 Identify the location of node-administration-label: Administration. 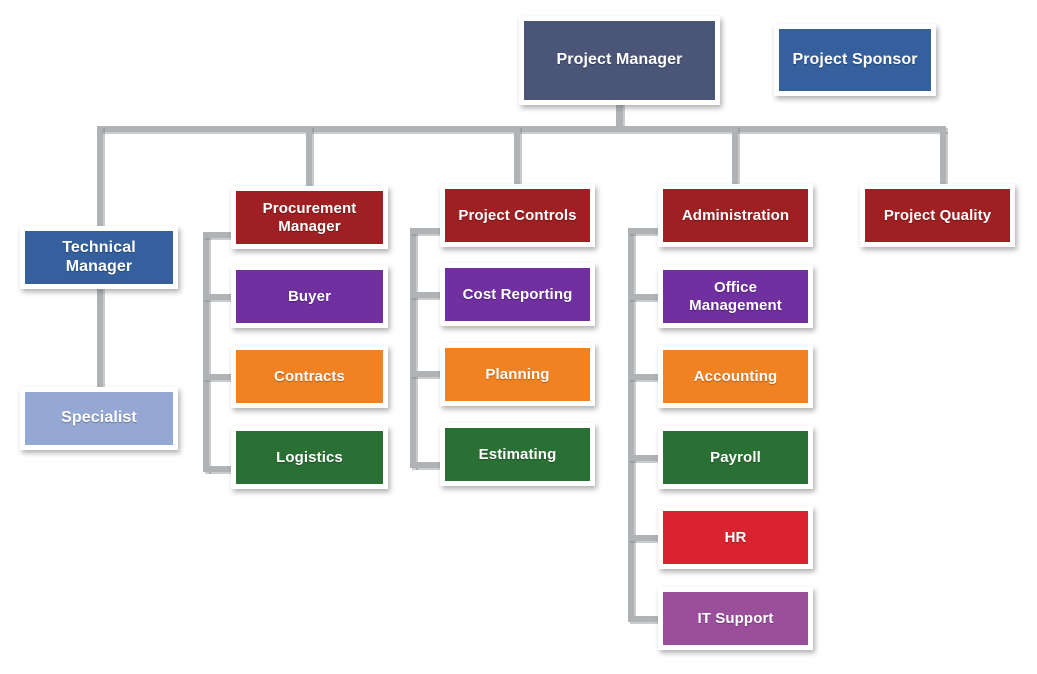
(735, 215).